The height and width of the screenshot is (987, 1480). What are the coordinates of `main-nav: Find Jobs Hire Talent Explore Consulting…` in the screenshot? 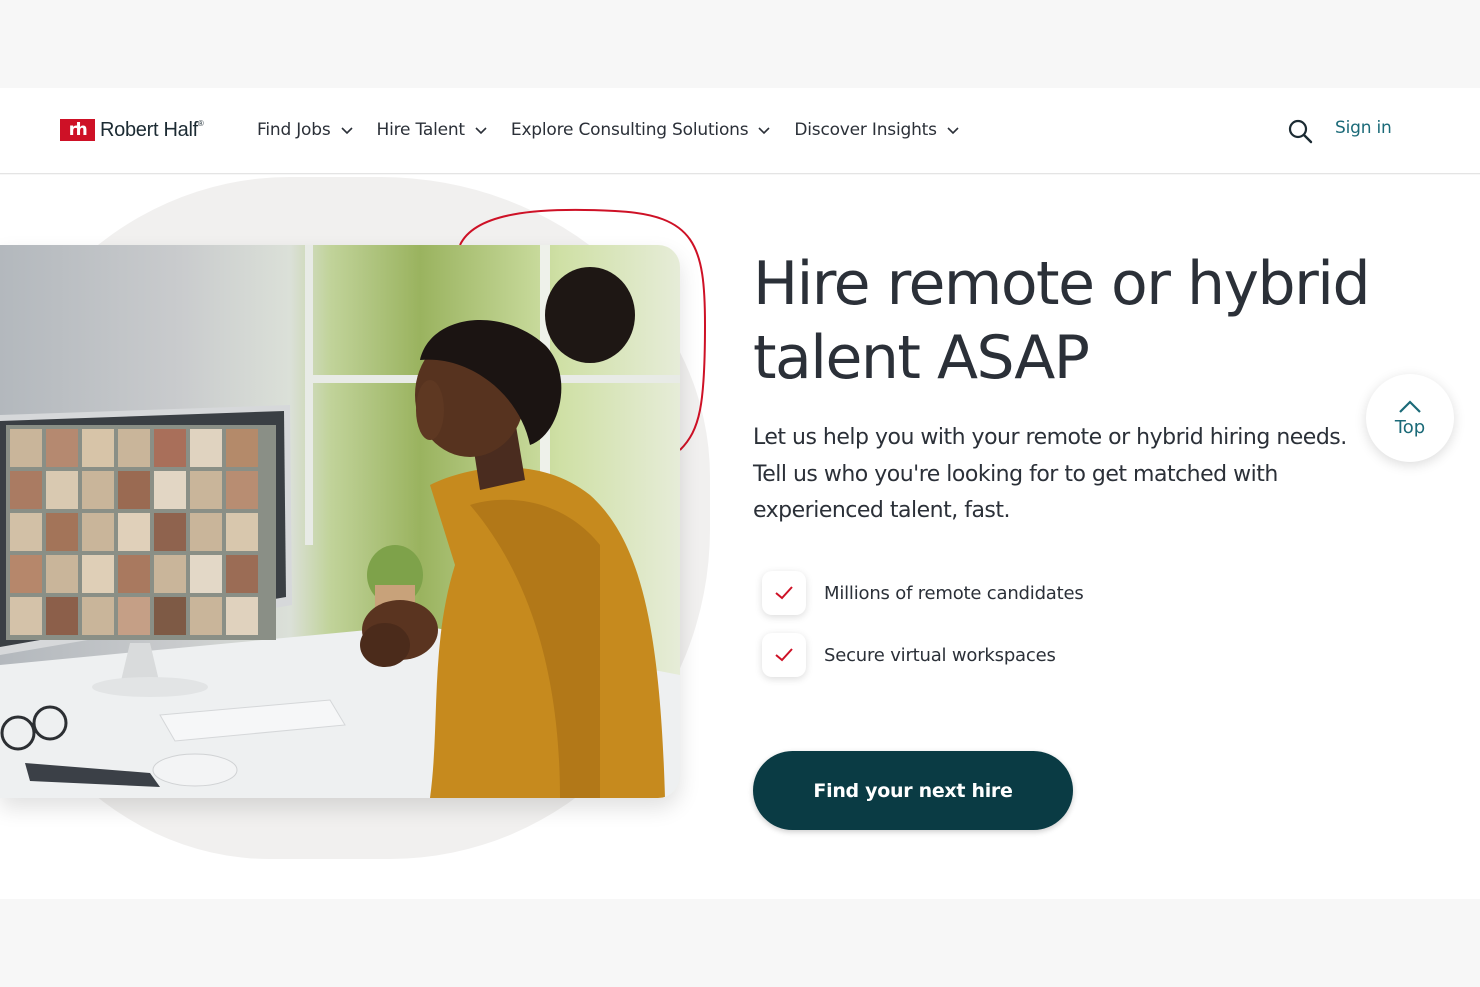 It's located at (620, 130).